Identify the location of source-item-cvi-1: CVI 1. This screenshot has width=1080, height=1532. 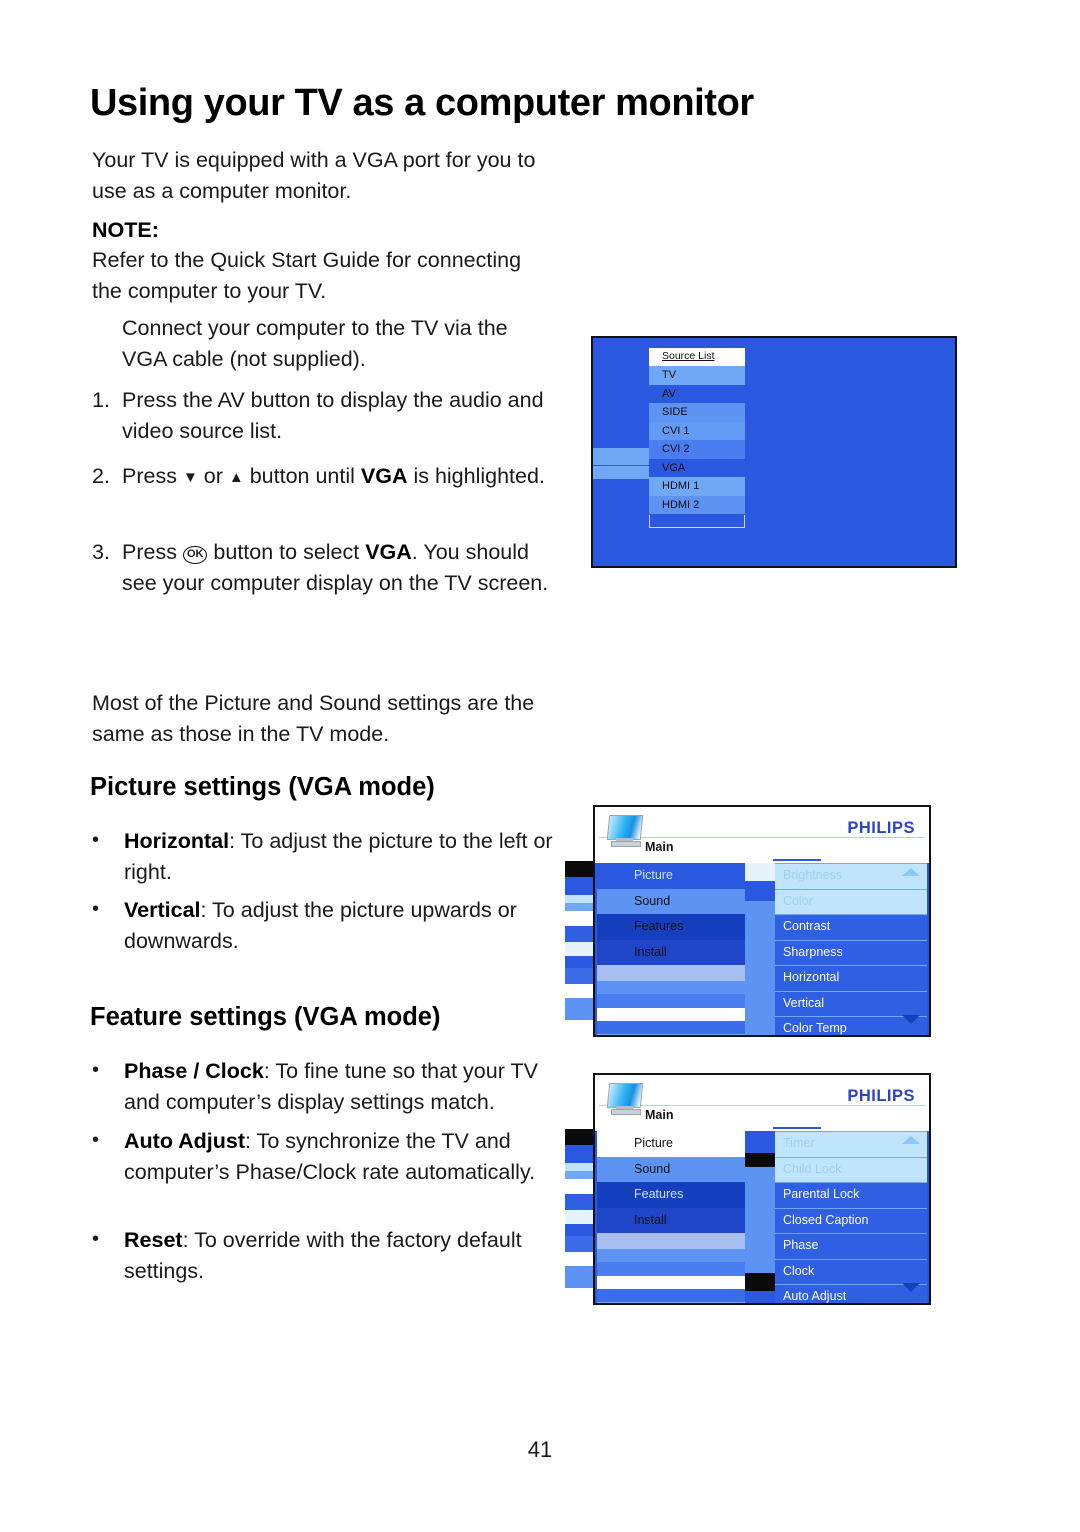
(697, 430).